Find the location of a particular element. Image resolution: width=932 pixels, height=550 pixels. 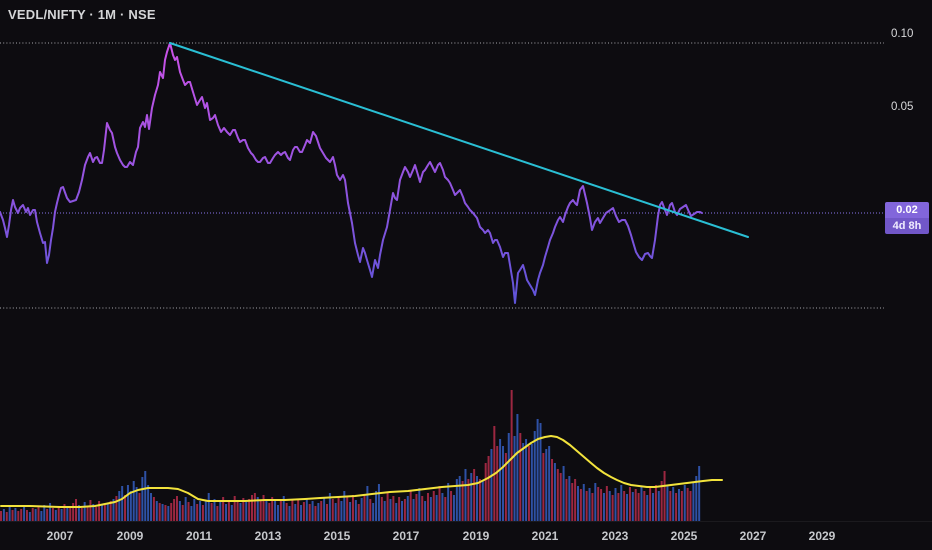

tick-label-2021: 2021 is located at coordinates (545, 536).